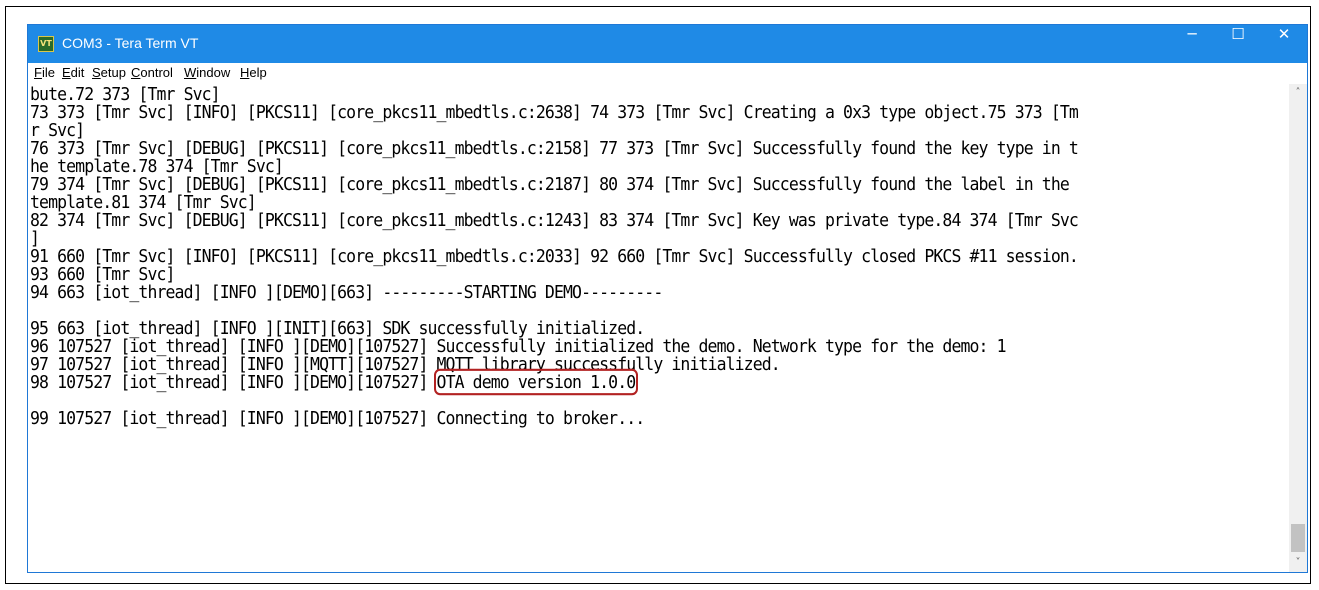 This screenshot has width=1319, height=590. Describe the element at coordinates (77, 72) in the screenshot. I see `menu-edit-label: dit` at that location.